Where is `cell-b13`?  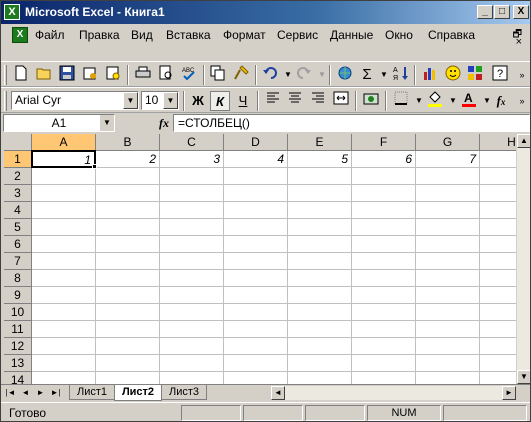
cell-b13 is located at coordinates (128, 363).